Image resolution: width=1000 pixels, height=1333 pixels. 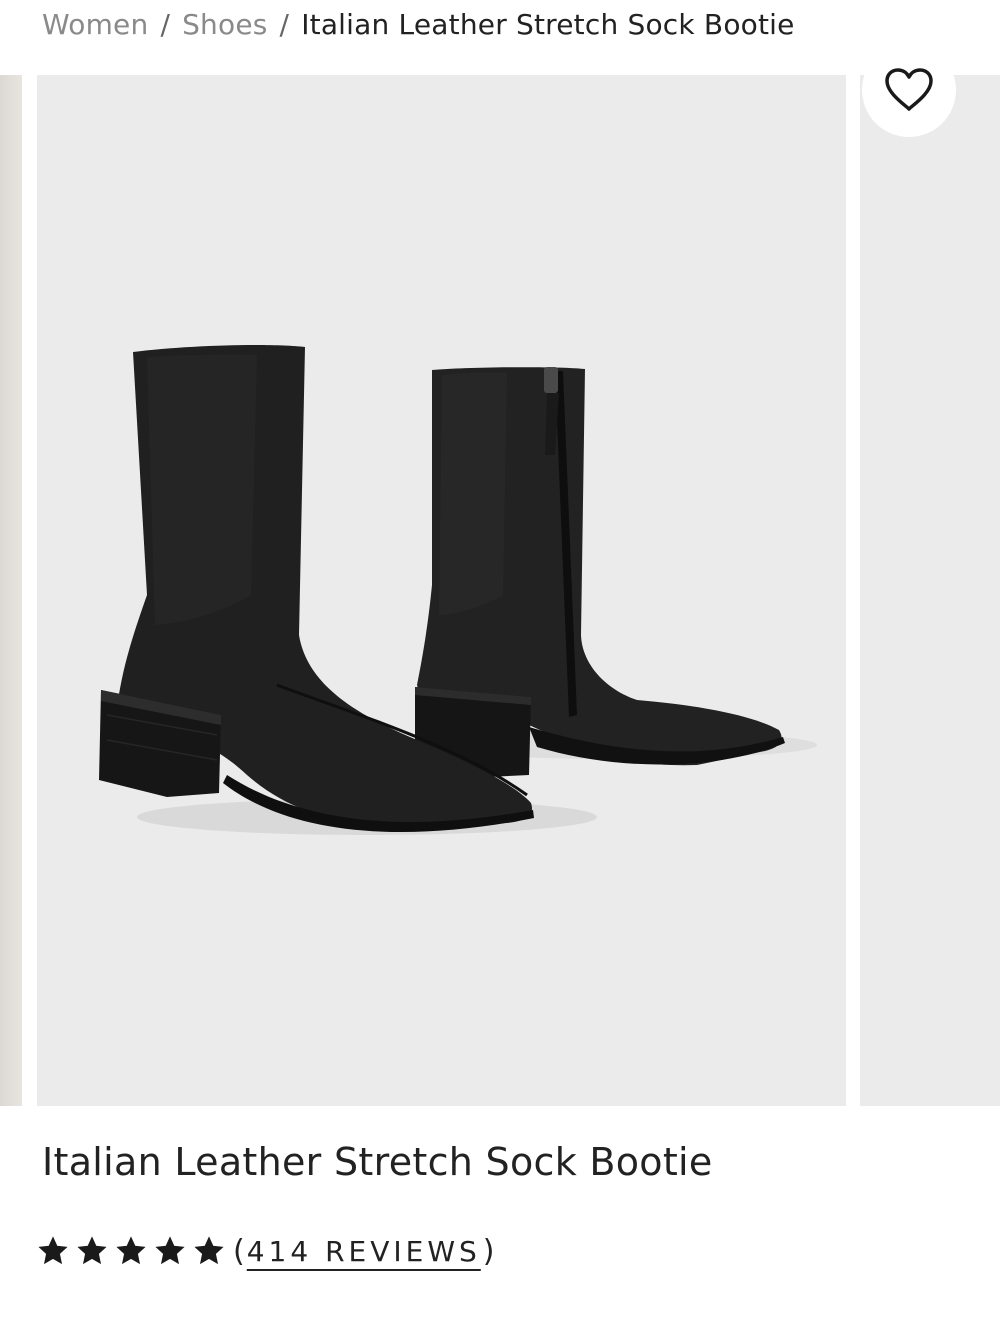 I want to click on breadcrumb-current: Italian Leather Stretch Sock Bootie, so click(x=548, y=24).